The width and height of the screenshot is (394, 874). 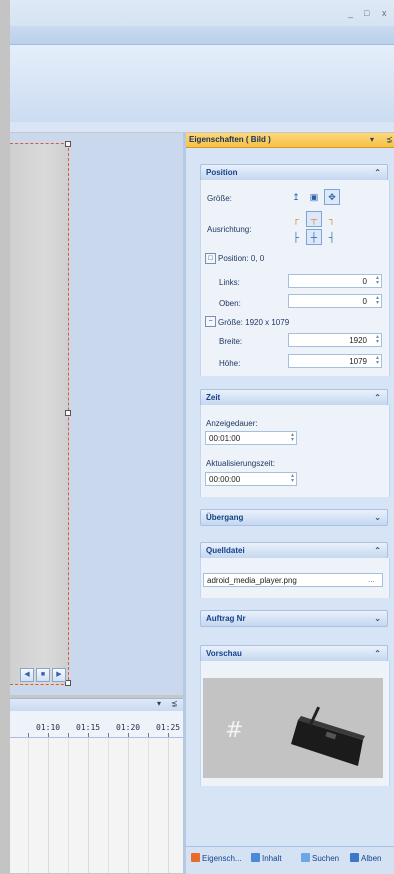 I want to click on position-summary: Position: 0, 0, so click(x=241, y=258).